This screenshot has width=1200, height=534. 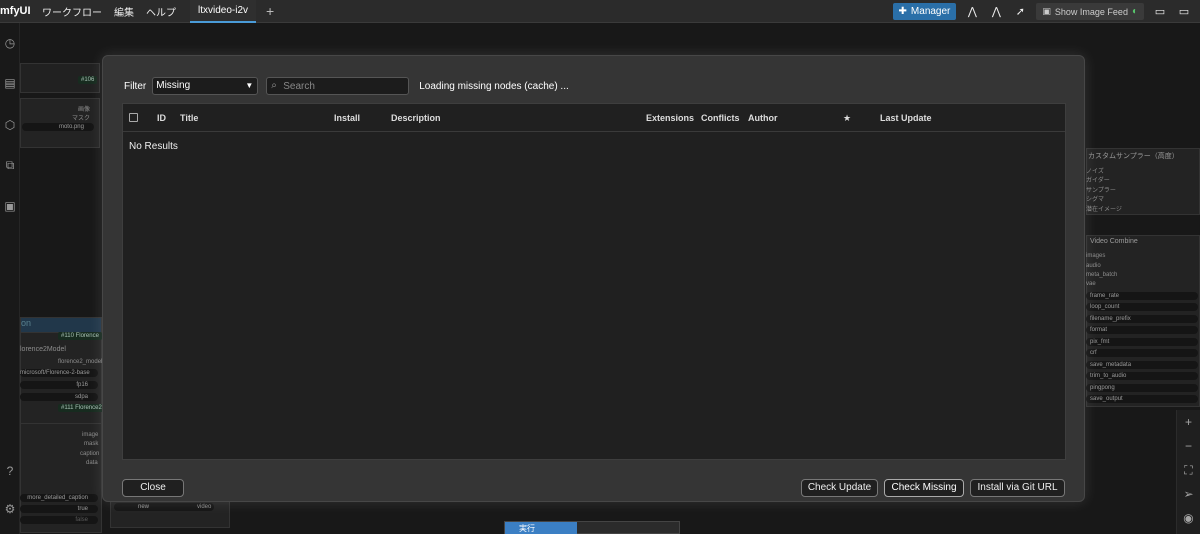 What do you see at coordinates (1160, 11) in the screenshot?
I see `panel-toggle-icon: ▭` at bounding box center [1160, 11].